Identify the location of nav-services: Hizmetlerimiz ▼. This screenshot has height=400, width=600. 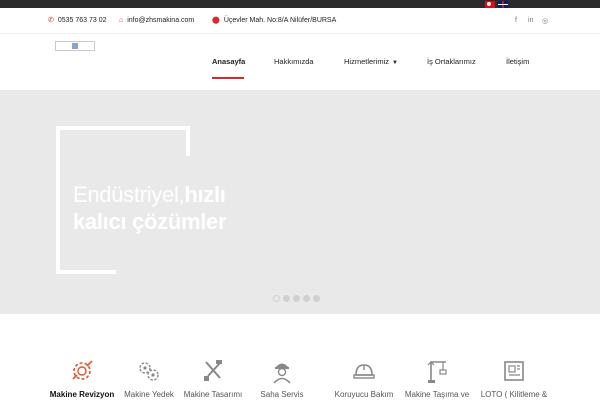
(371, 61).